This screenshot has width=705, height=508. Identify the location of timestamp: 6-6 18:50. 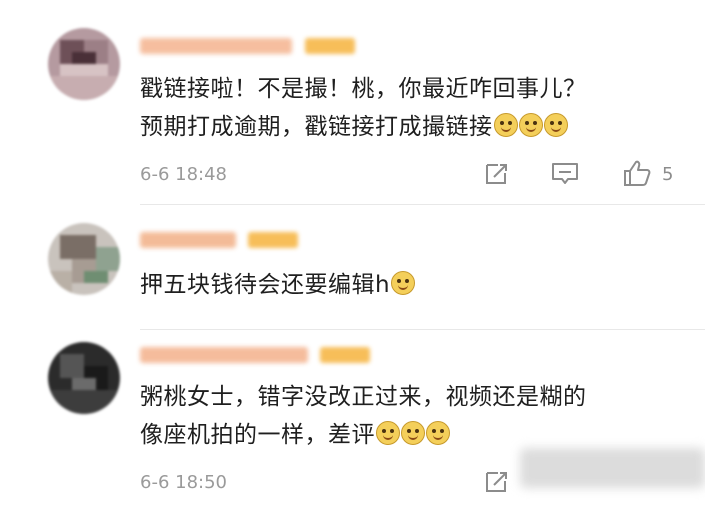
(183, 482).